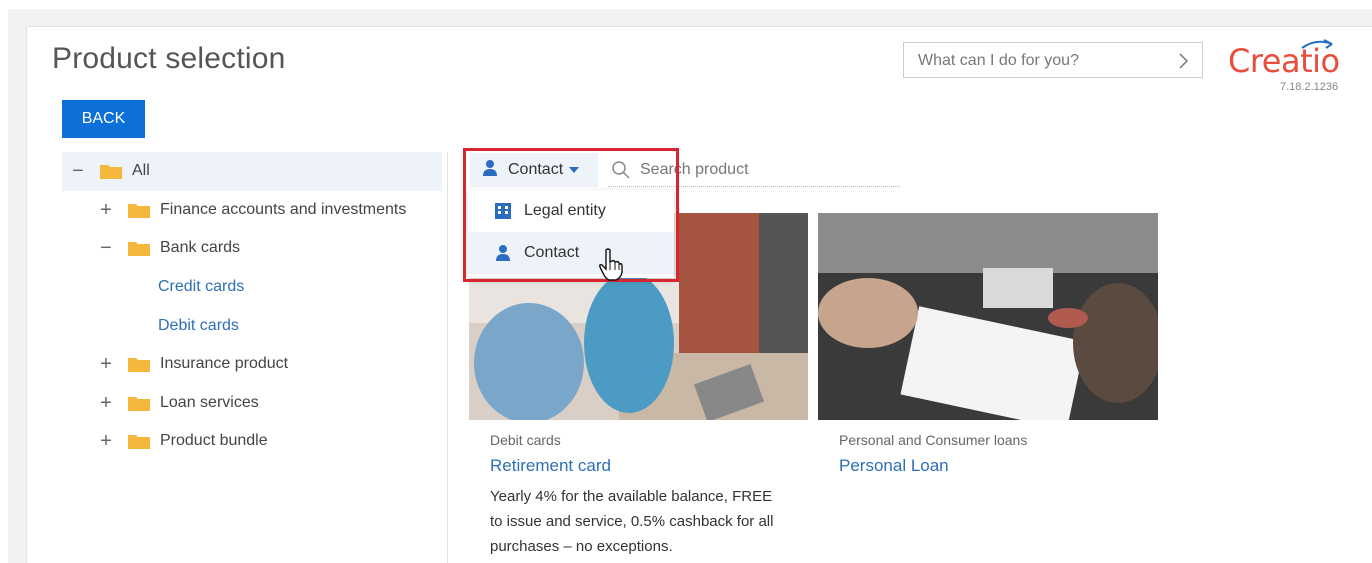 The height and width of the screenshot is (563, 1372). Describe the element at coordinates (141, 171) in the screenshot. I see `tree-item-label: All` at that location.